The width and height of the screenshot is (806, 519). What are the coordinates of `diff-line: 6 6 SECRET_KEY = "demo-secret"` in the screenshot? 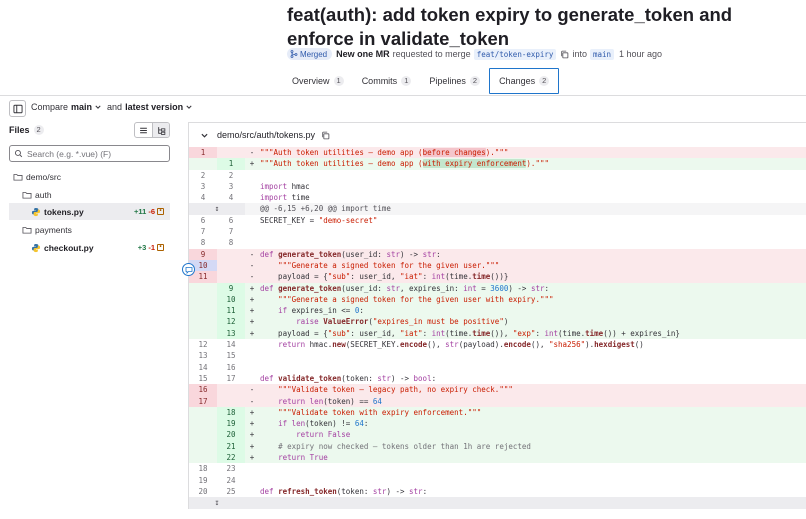 It's located at (289, 220).